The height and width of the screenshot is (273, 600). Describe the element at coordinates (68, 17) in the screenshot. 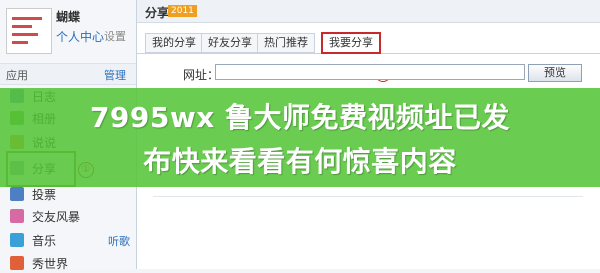

I see `username: 蝴蝶` at that location.